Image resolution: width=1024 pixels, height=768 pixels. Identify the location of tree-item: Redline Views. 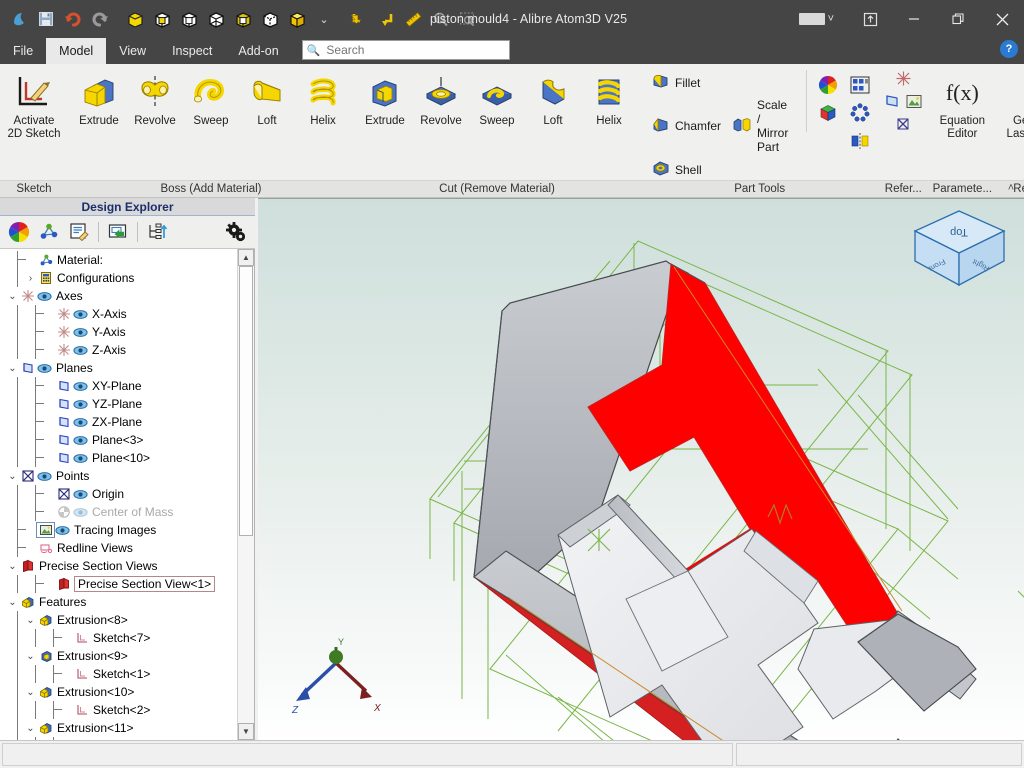
(118, 548).